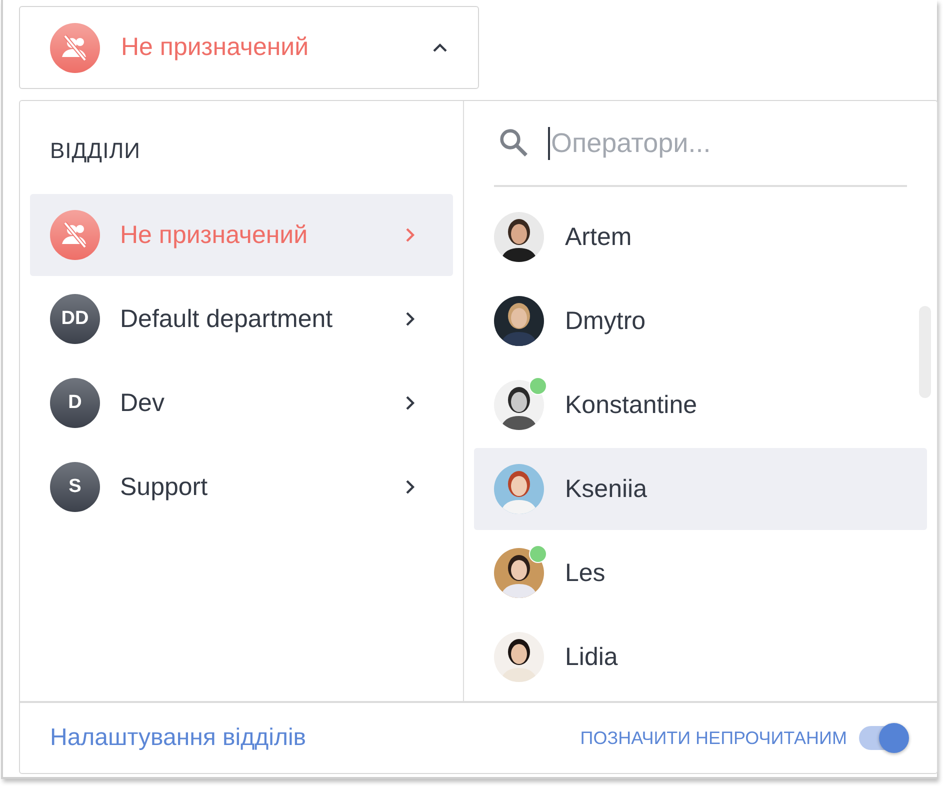 This screenshot has height=794, width=950. Describe the element at coordinates (75, 403) in the screenshot. I see `department-avatar: D` at that location.